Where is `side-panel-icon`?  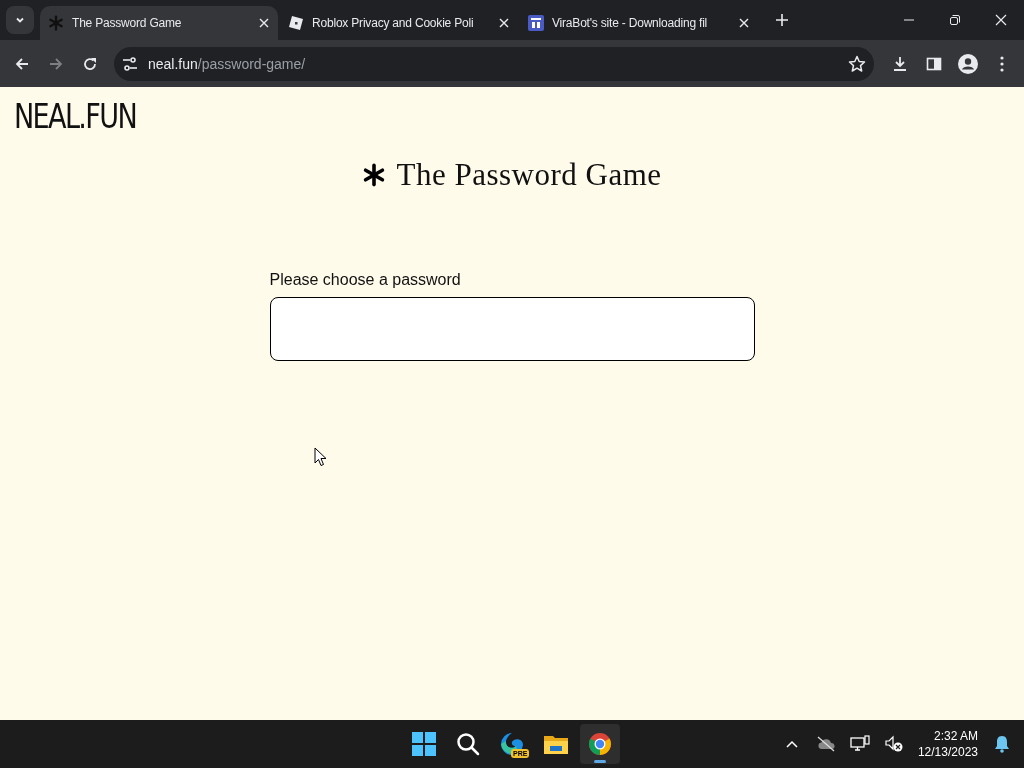 side-panel-icon is located at coordinates (934, 63).